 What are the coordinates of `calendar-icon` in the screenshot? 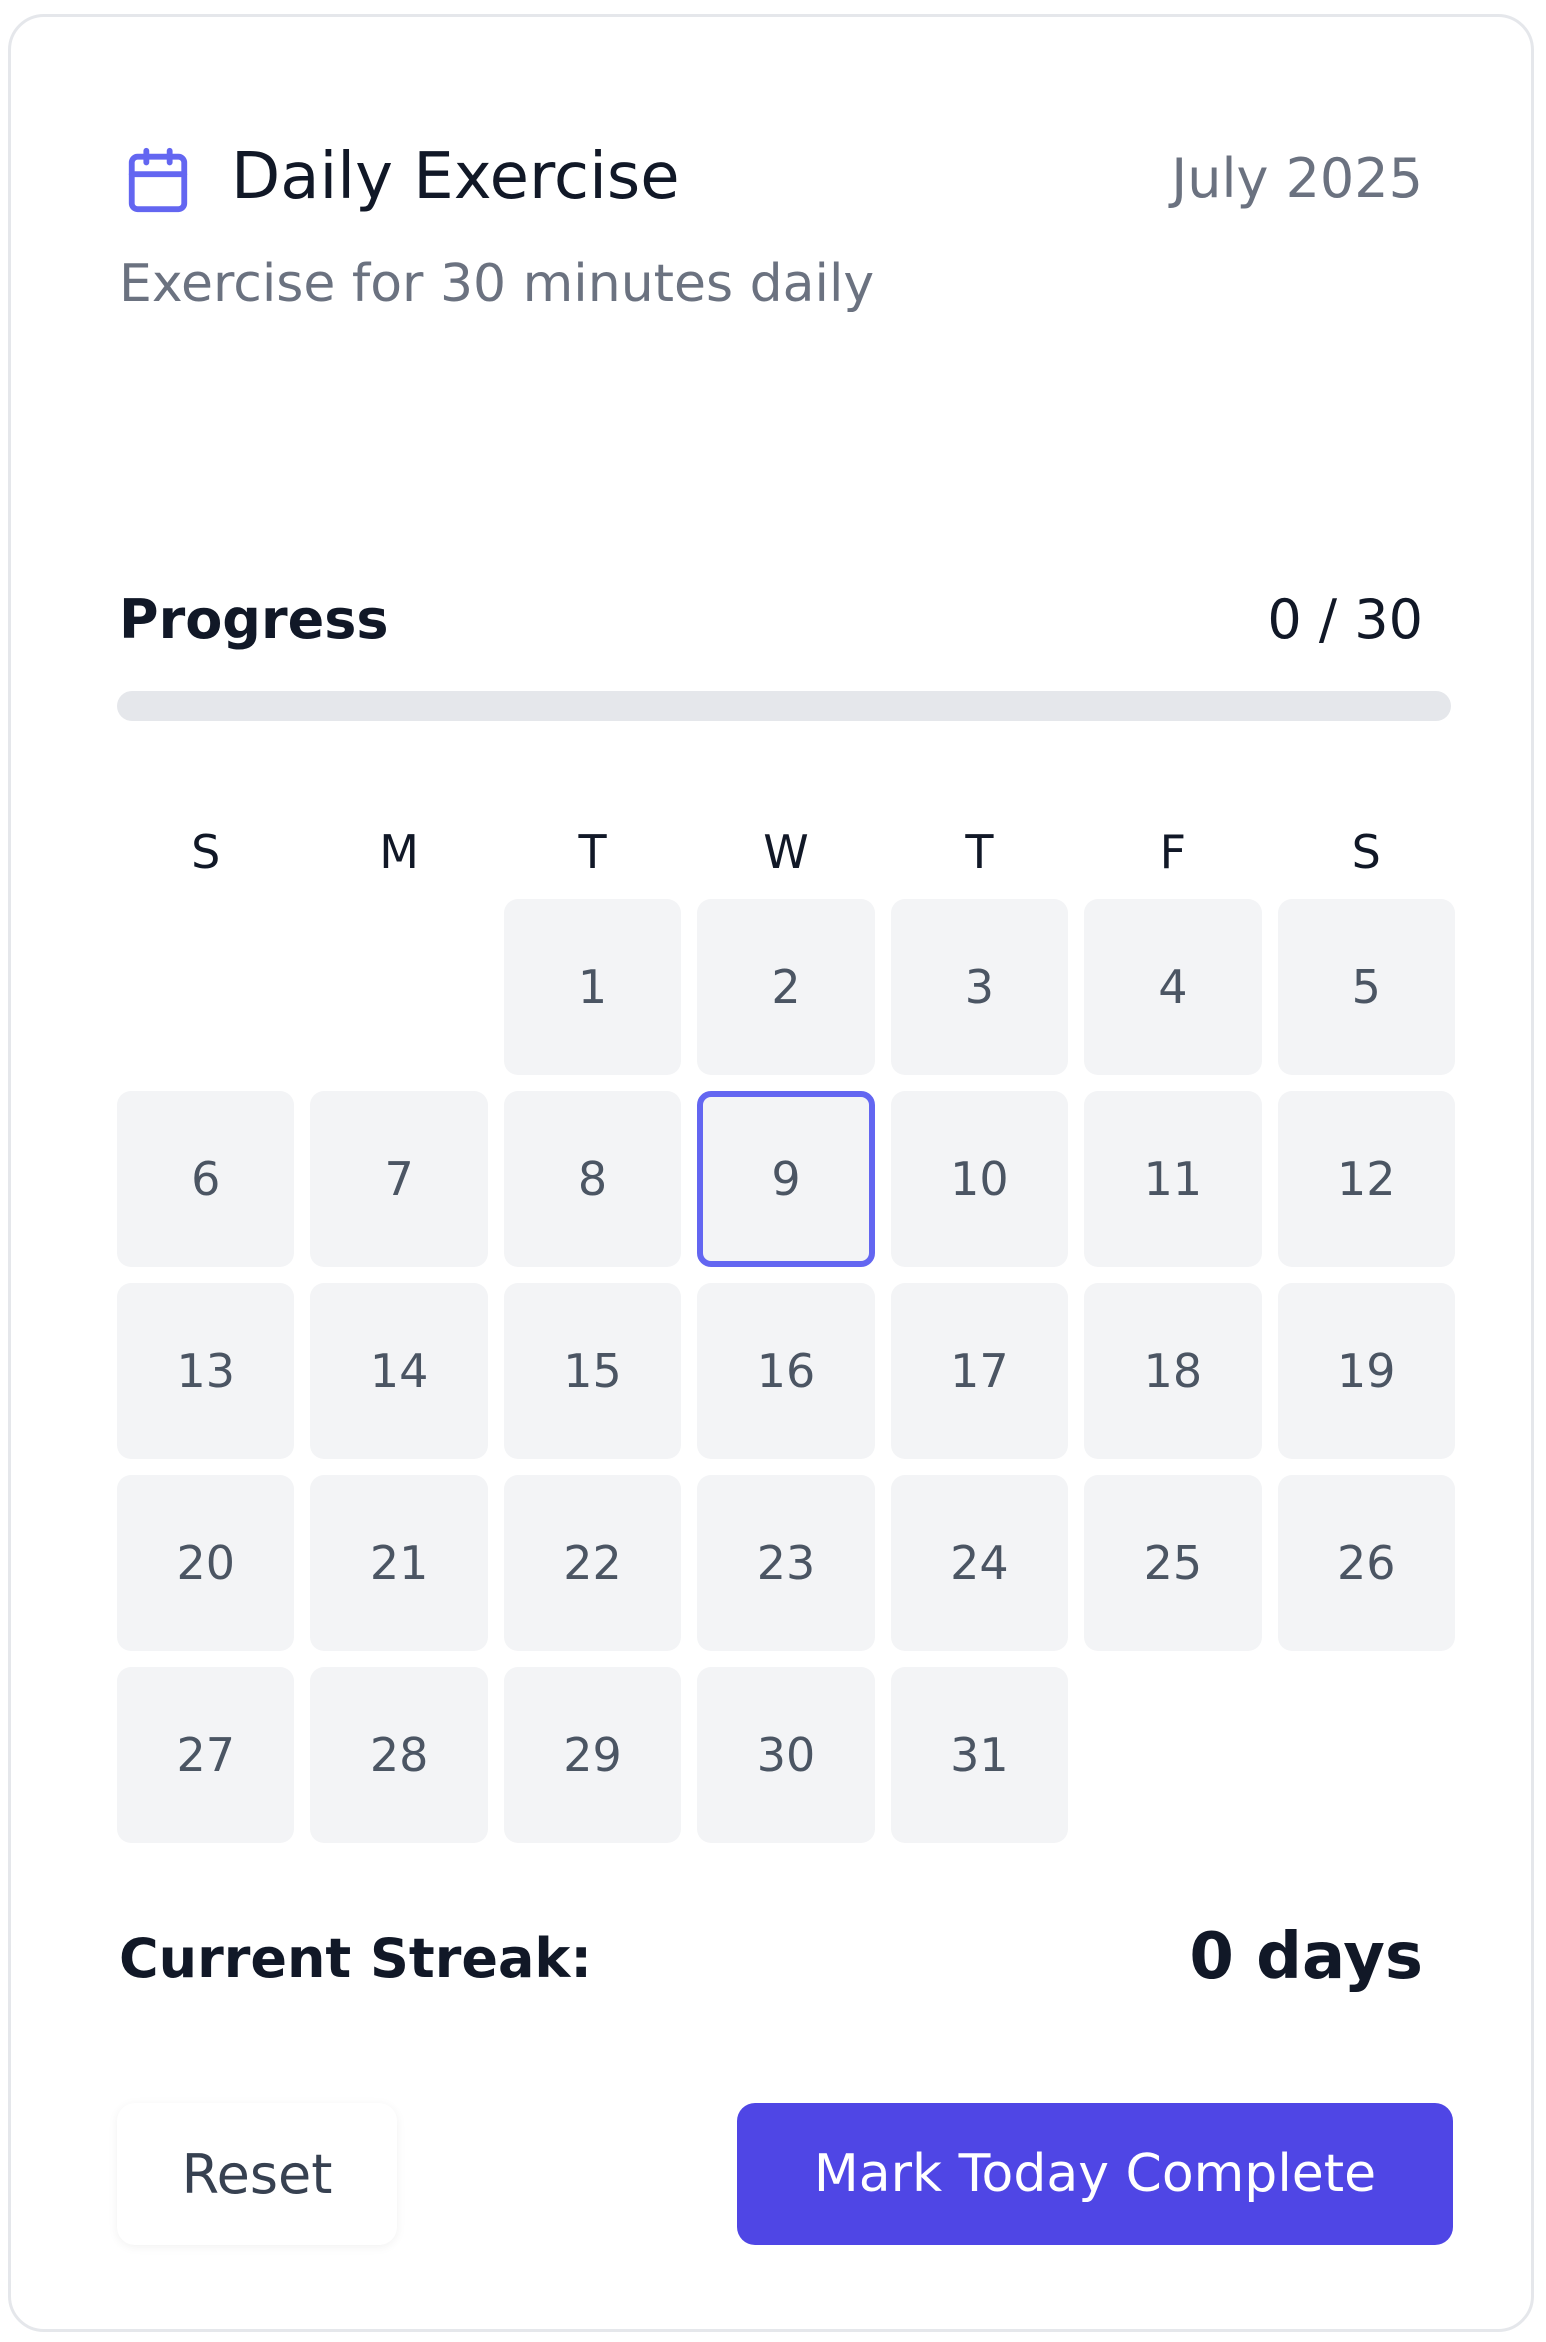 It's located at (158, 180).